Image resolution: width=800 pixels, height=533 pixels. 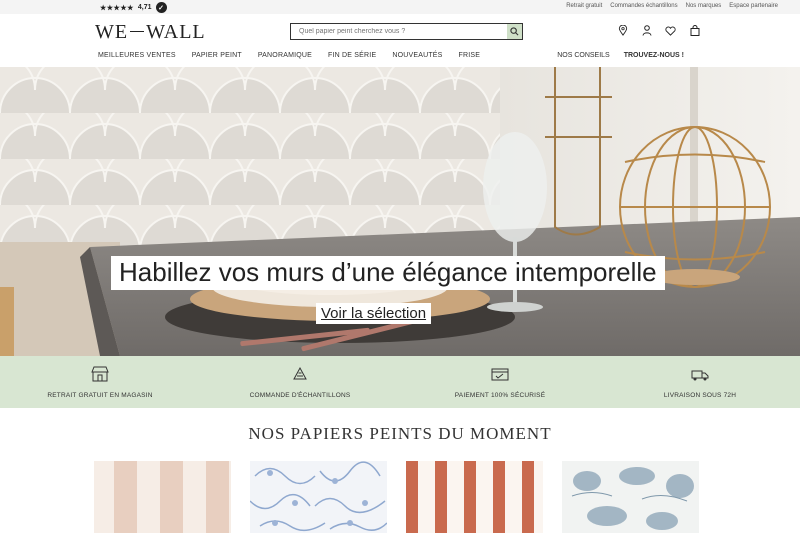 I want to click on nav-item-fin-de-serie: FIN DE SÉRIE, so click(x=352, y=55).